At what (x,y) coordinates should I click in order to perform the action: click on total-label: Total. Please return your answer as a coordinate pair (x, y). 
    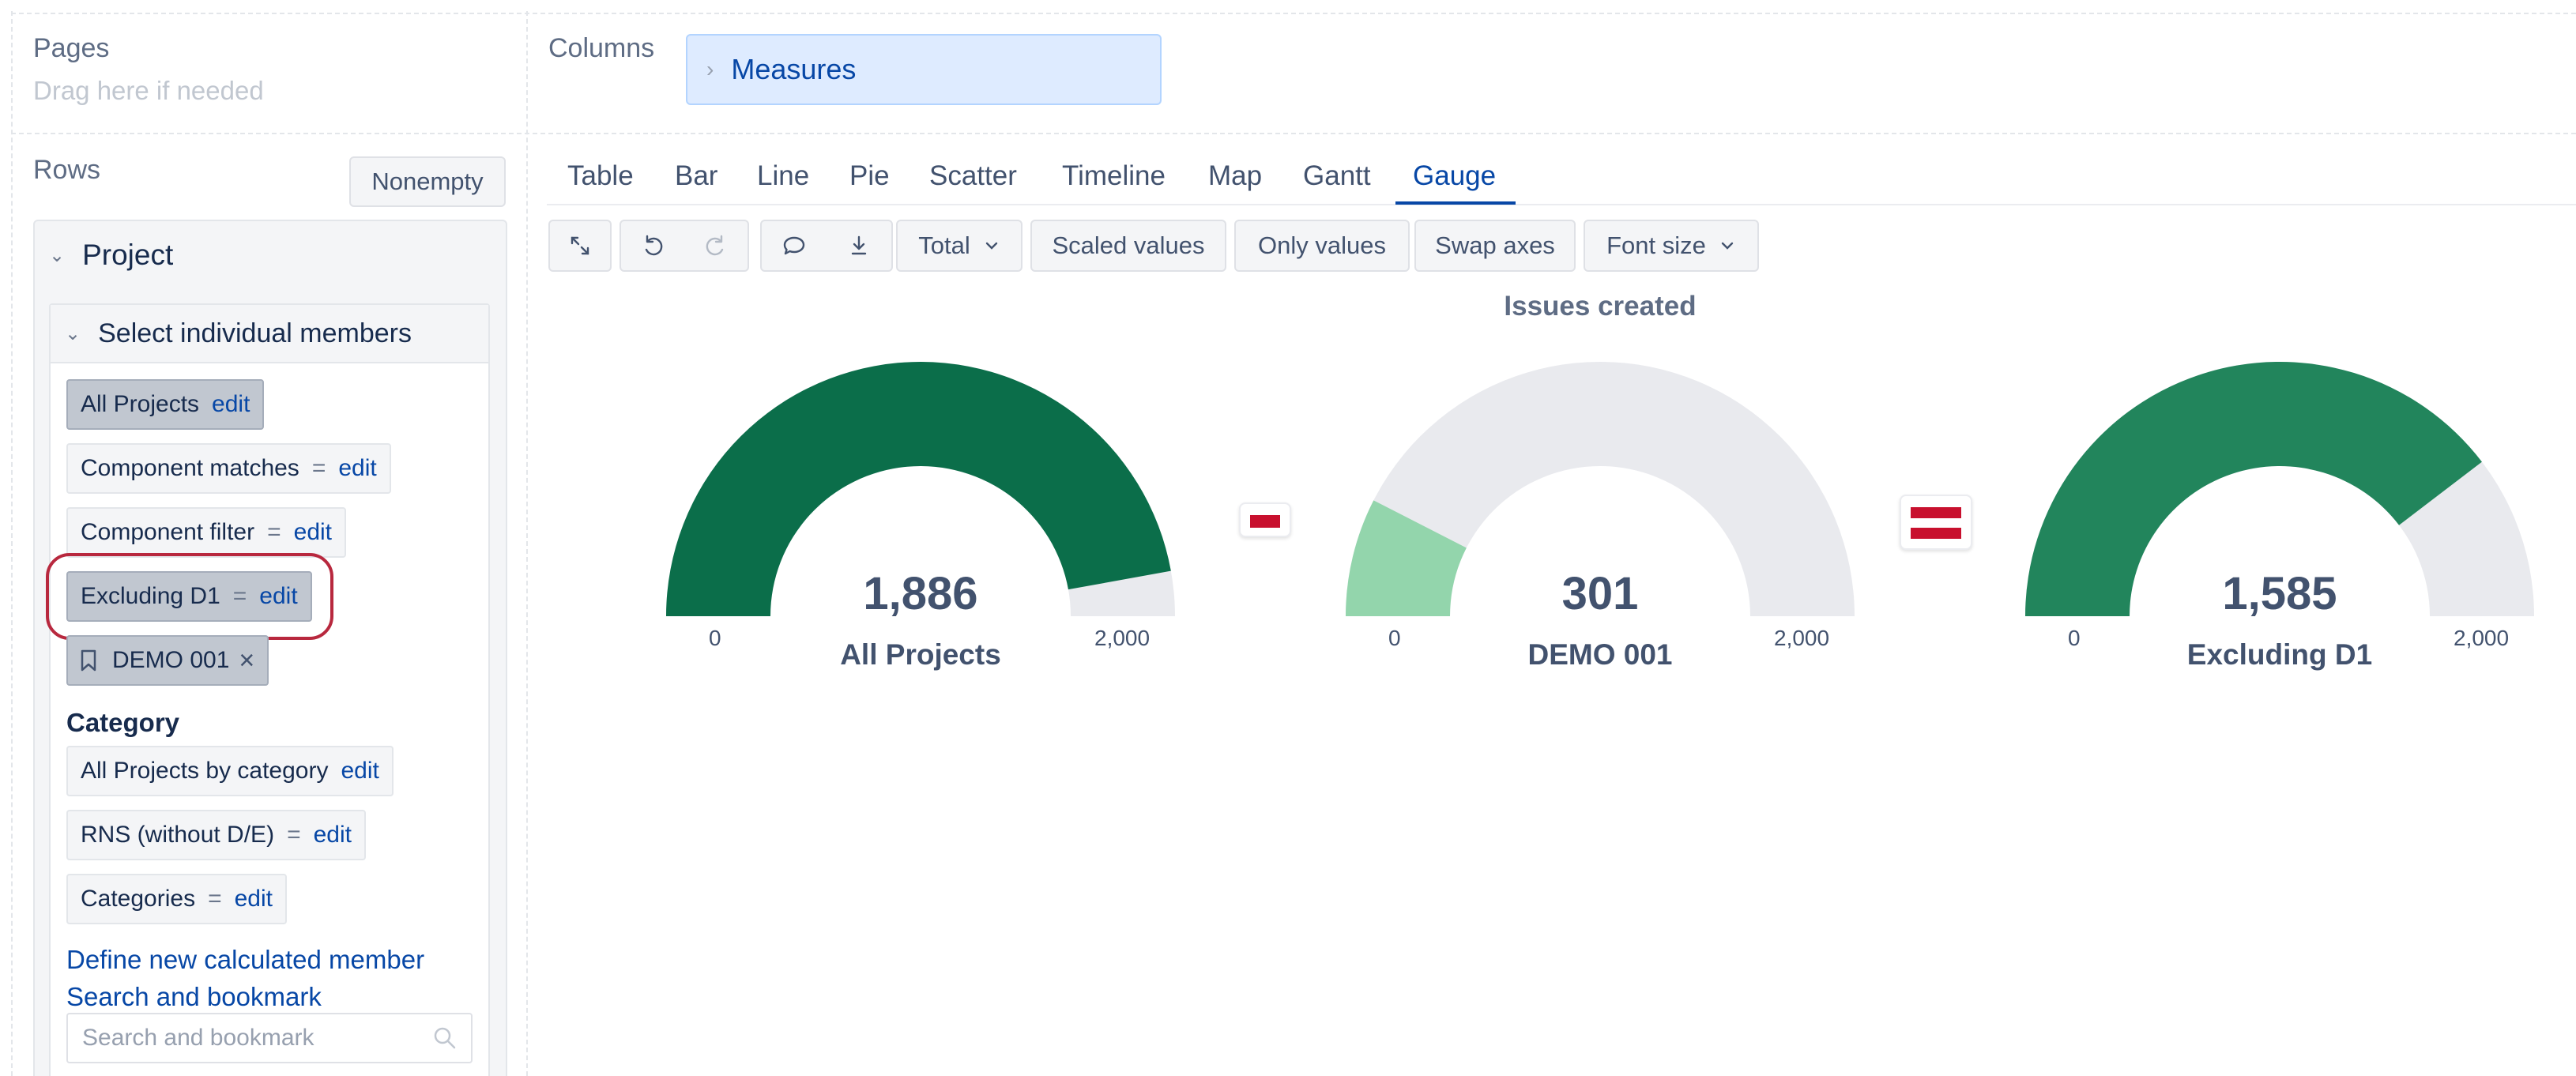
    Looking at the image, I should click on (944, 245).